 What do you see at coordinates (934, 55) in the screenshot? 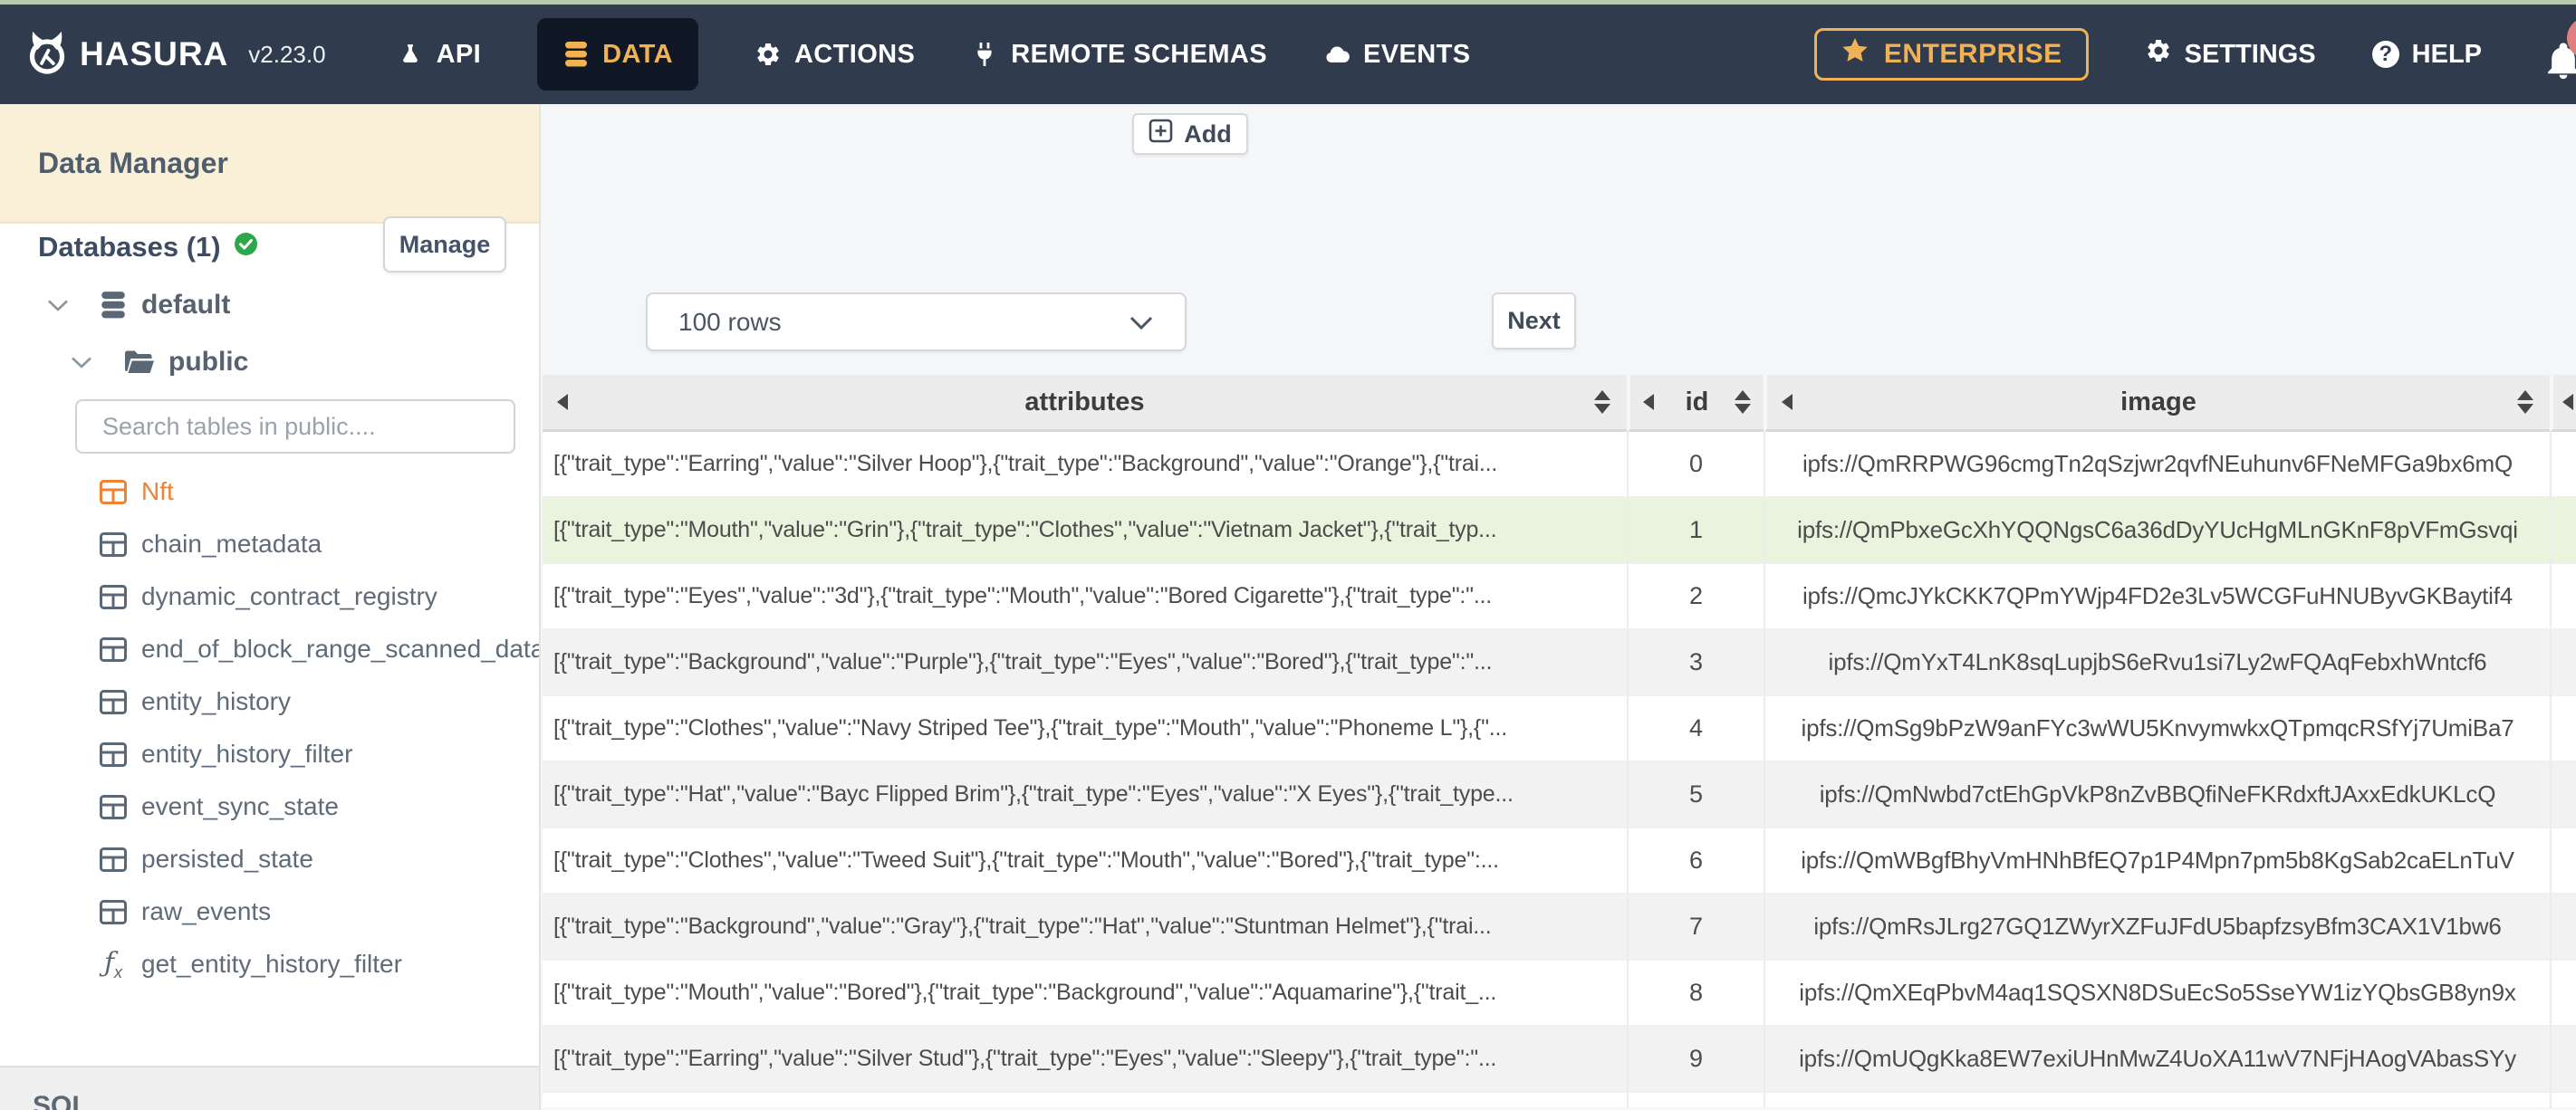
I see `main-nav: API DATA ACTIONS REMOTE SCHEMAS EVENTS` at bounding box center [934, 55].